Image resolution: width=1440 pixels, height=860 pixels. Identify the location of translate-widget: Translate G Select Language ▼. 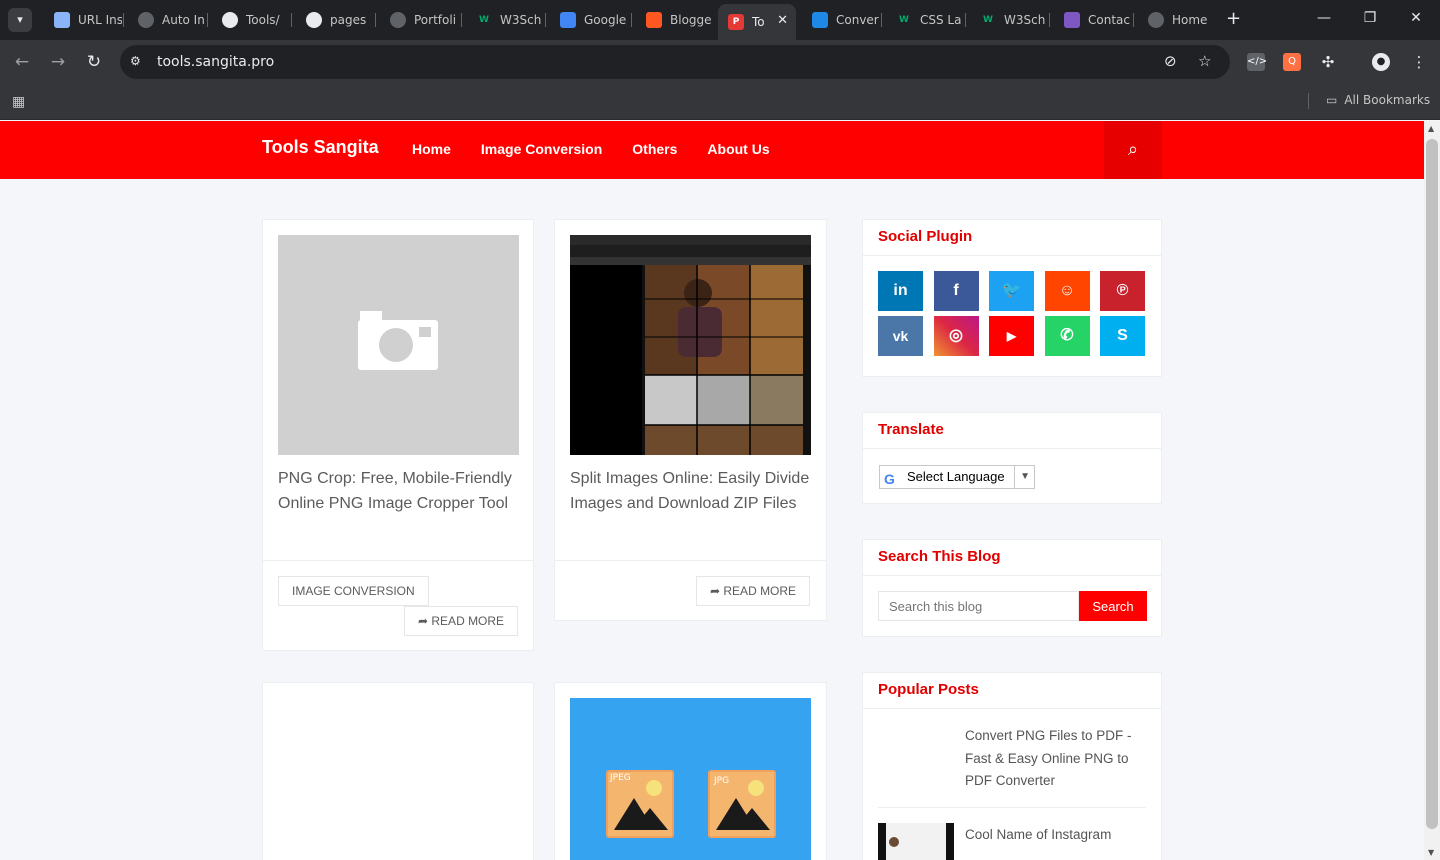
(1012, 458).